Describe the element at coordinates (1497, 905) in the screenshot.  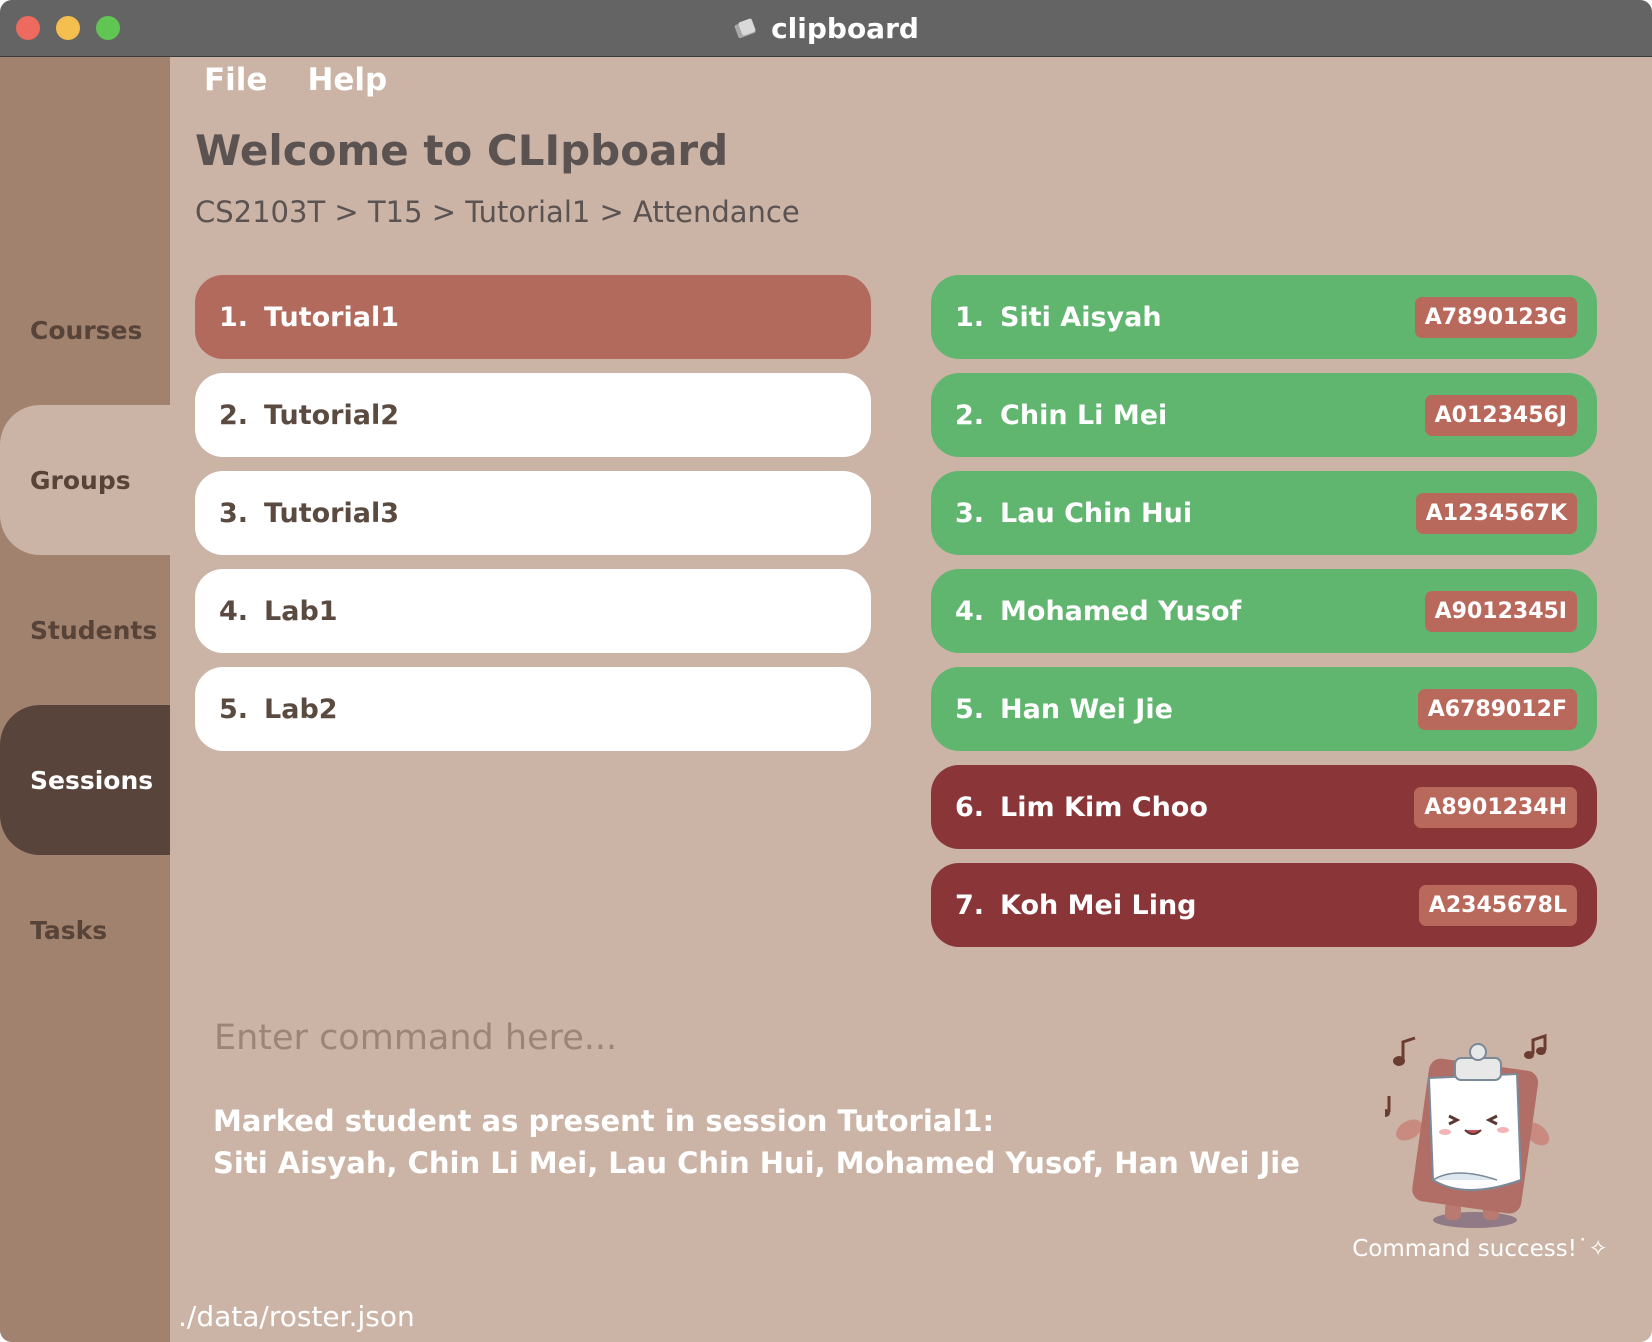
I see `student-id-badge: A2345678L` at that location.